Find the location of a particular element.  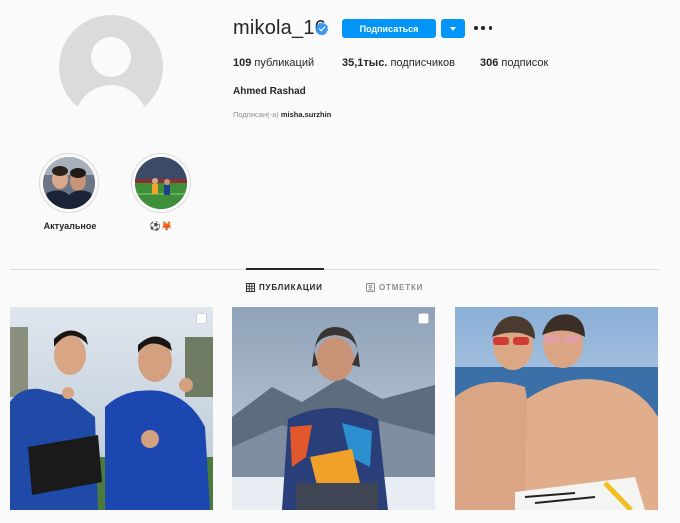

post-image-mountains is located at coordinates (333, 408).